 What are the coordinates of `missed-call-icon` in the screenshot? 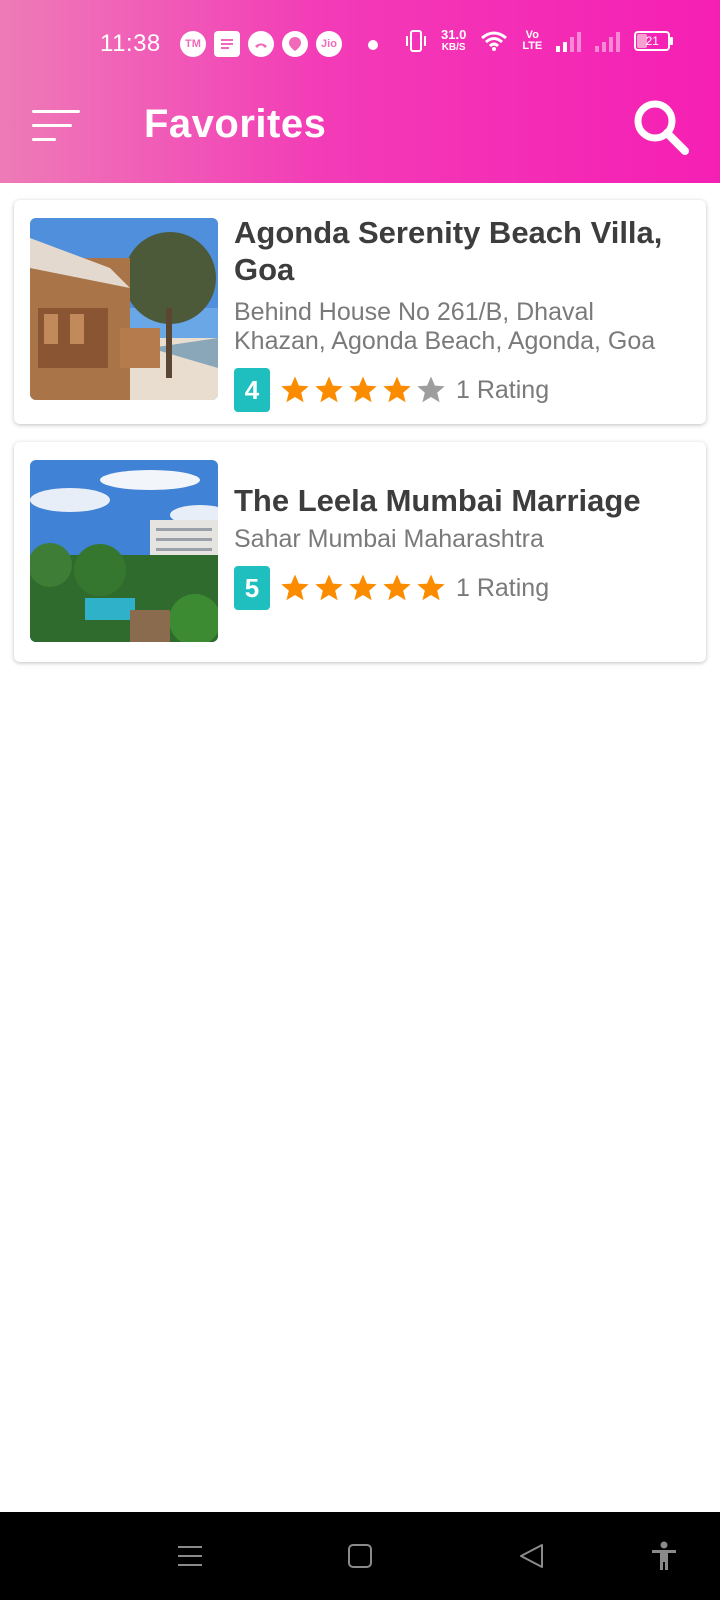 It's located at (261, 44).